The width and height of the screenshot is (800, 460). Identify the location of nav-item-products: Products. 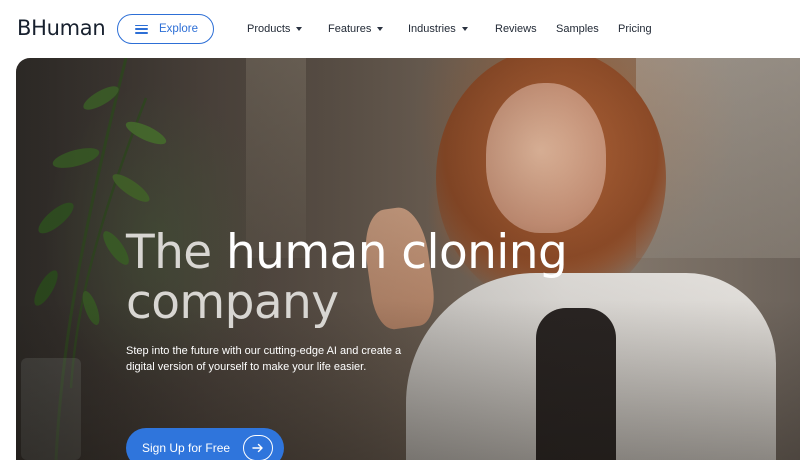
(275, 29).